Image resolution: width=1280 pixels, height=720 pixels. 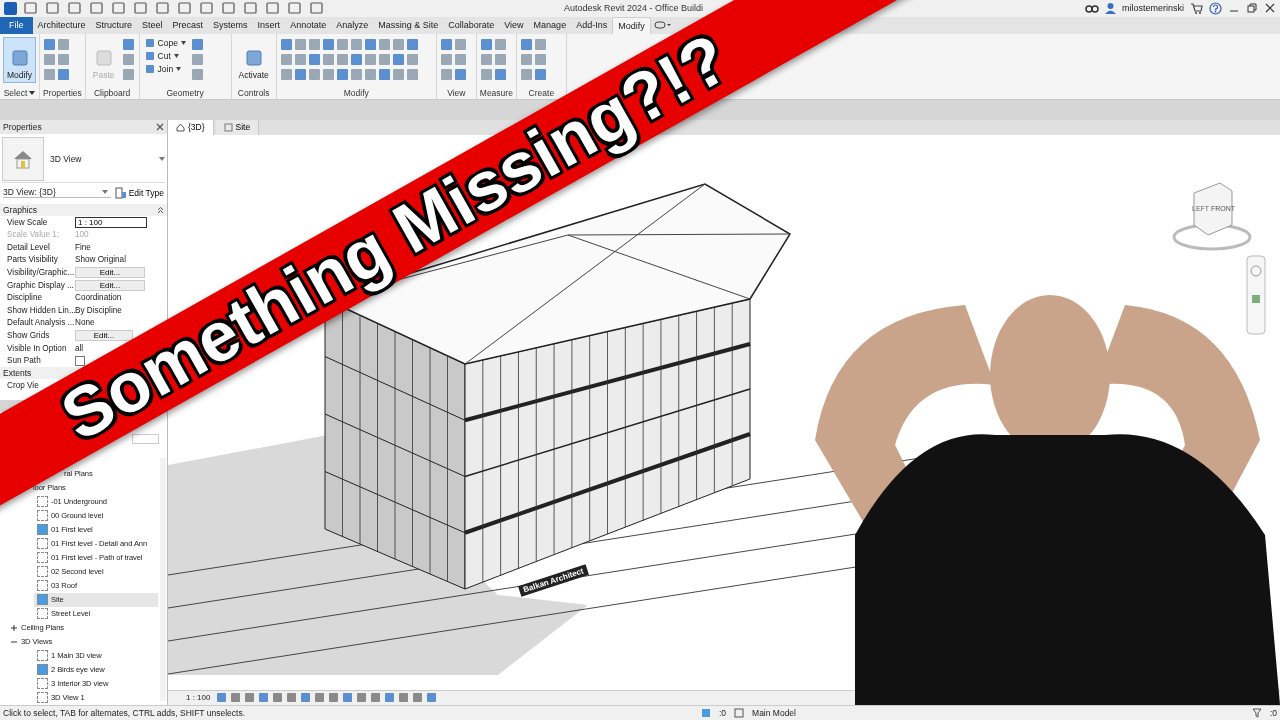 I want to click on edit-type-button: Edit Type, so click(x=139, y=192).